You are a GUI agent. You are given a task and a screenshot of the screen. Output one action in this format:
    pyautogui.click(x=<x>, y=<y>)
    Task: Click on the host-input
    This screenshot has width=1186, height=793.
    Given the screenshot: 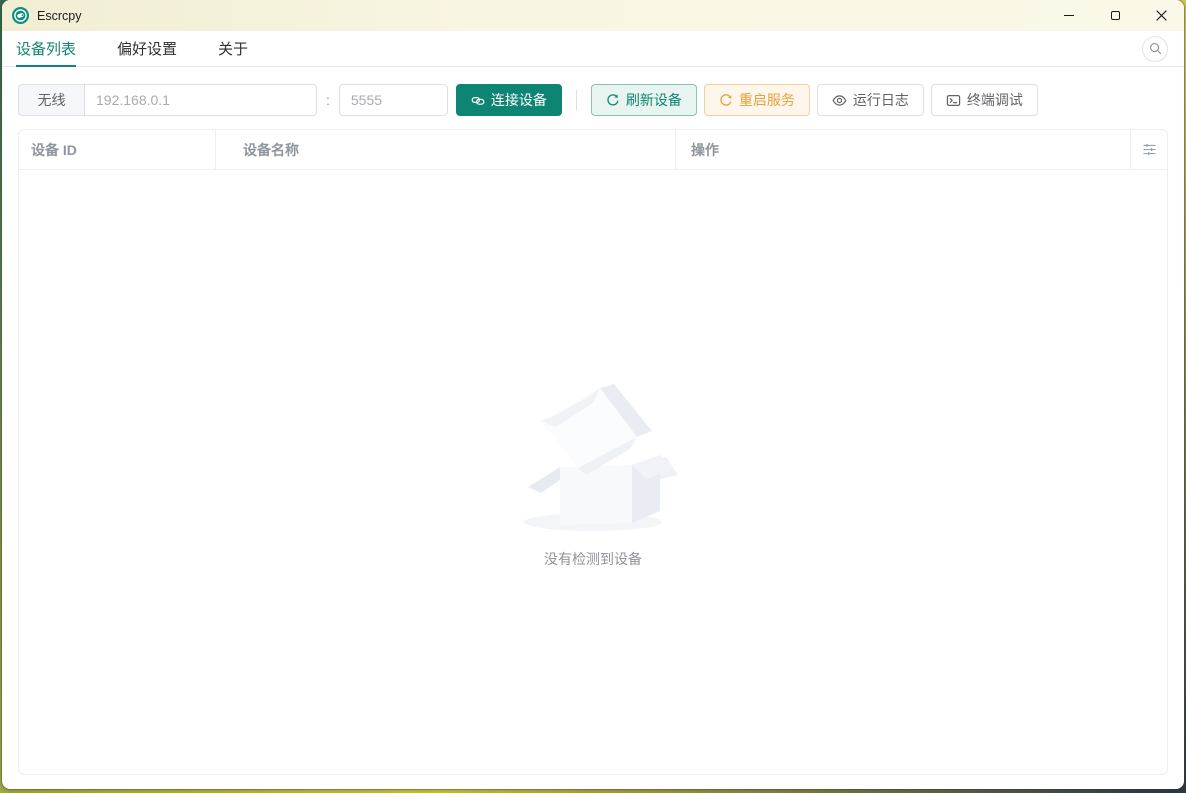 What is the action you would take?
    pyautogui.click(x=200, y=100)
    